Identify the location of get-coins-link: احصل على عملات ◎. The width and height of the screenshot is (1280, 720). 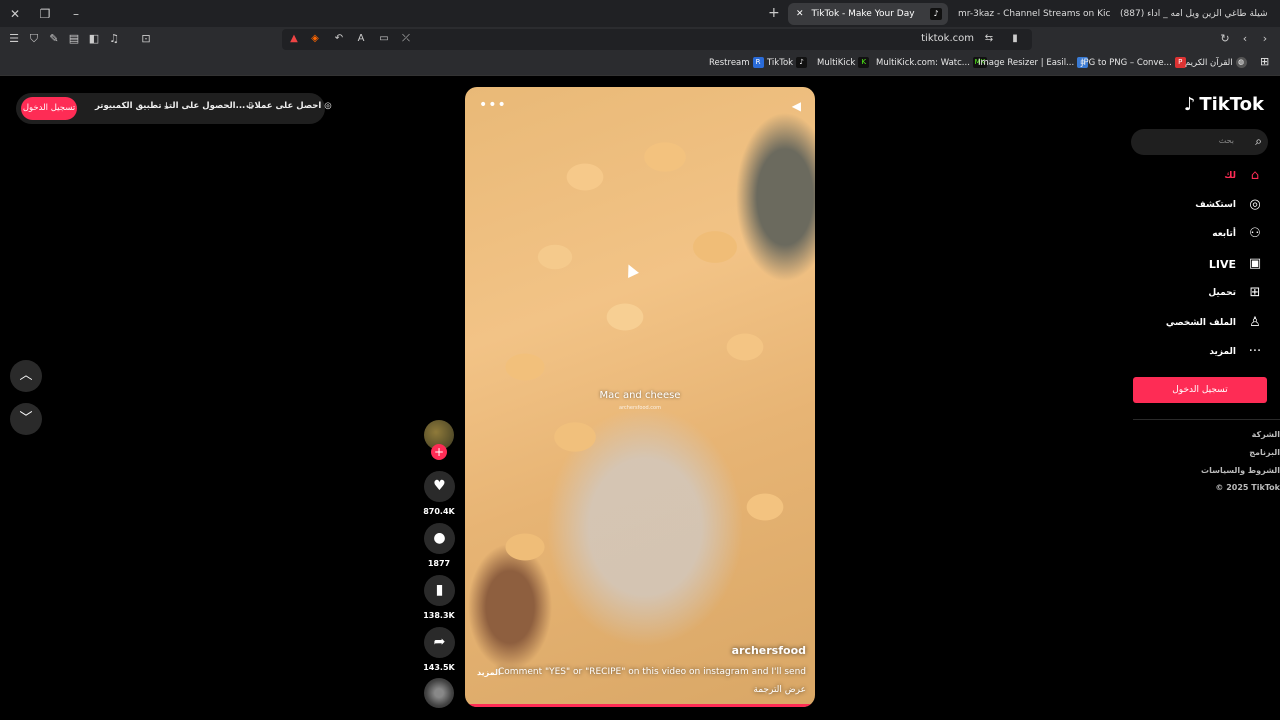
(289, 106).